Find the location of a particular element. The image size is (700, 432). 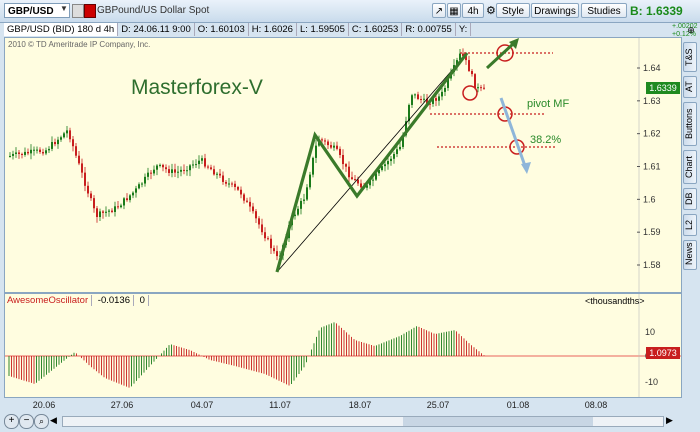

chevron-down-icon: ▼ is located at coordinates (64, 8).